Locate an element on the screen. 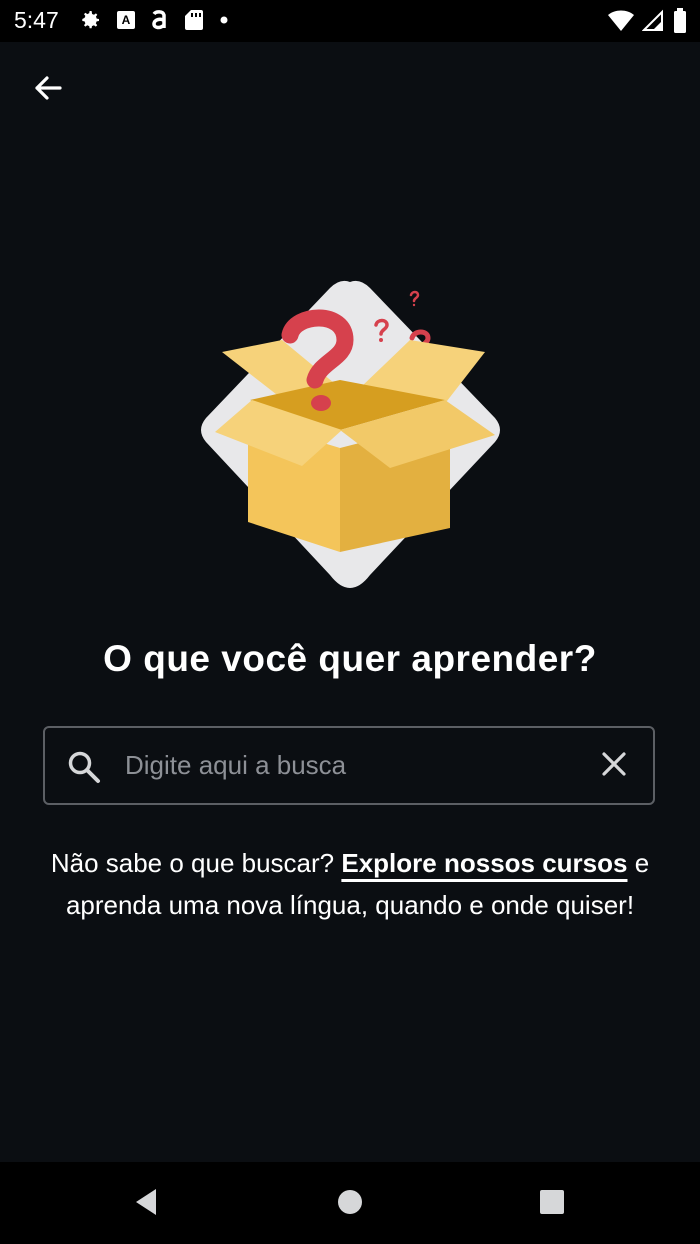  wifi-icon is located at coordinates (621, 21).